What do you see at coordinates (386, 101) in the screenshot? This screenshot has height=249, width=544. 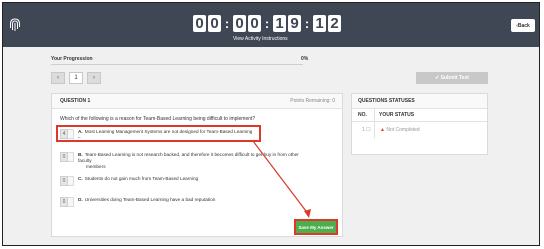 I see `statuses-title: QUESTIONS STATUSES` at bounding box center [386, 101].